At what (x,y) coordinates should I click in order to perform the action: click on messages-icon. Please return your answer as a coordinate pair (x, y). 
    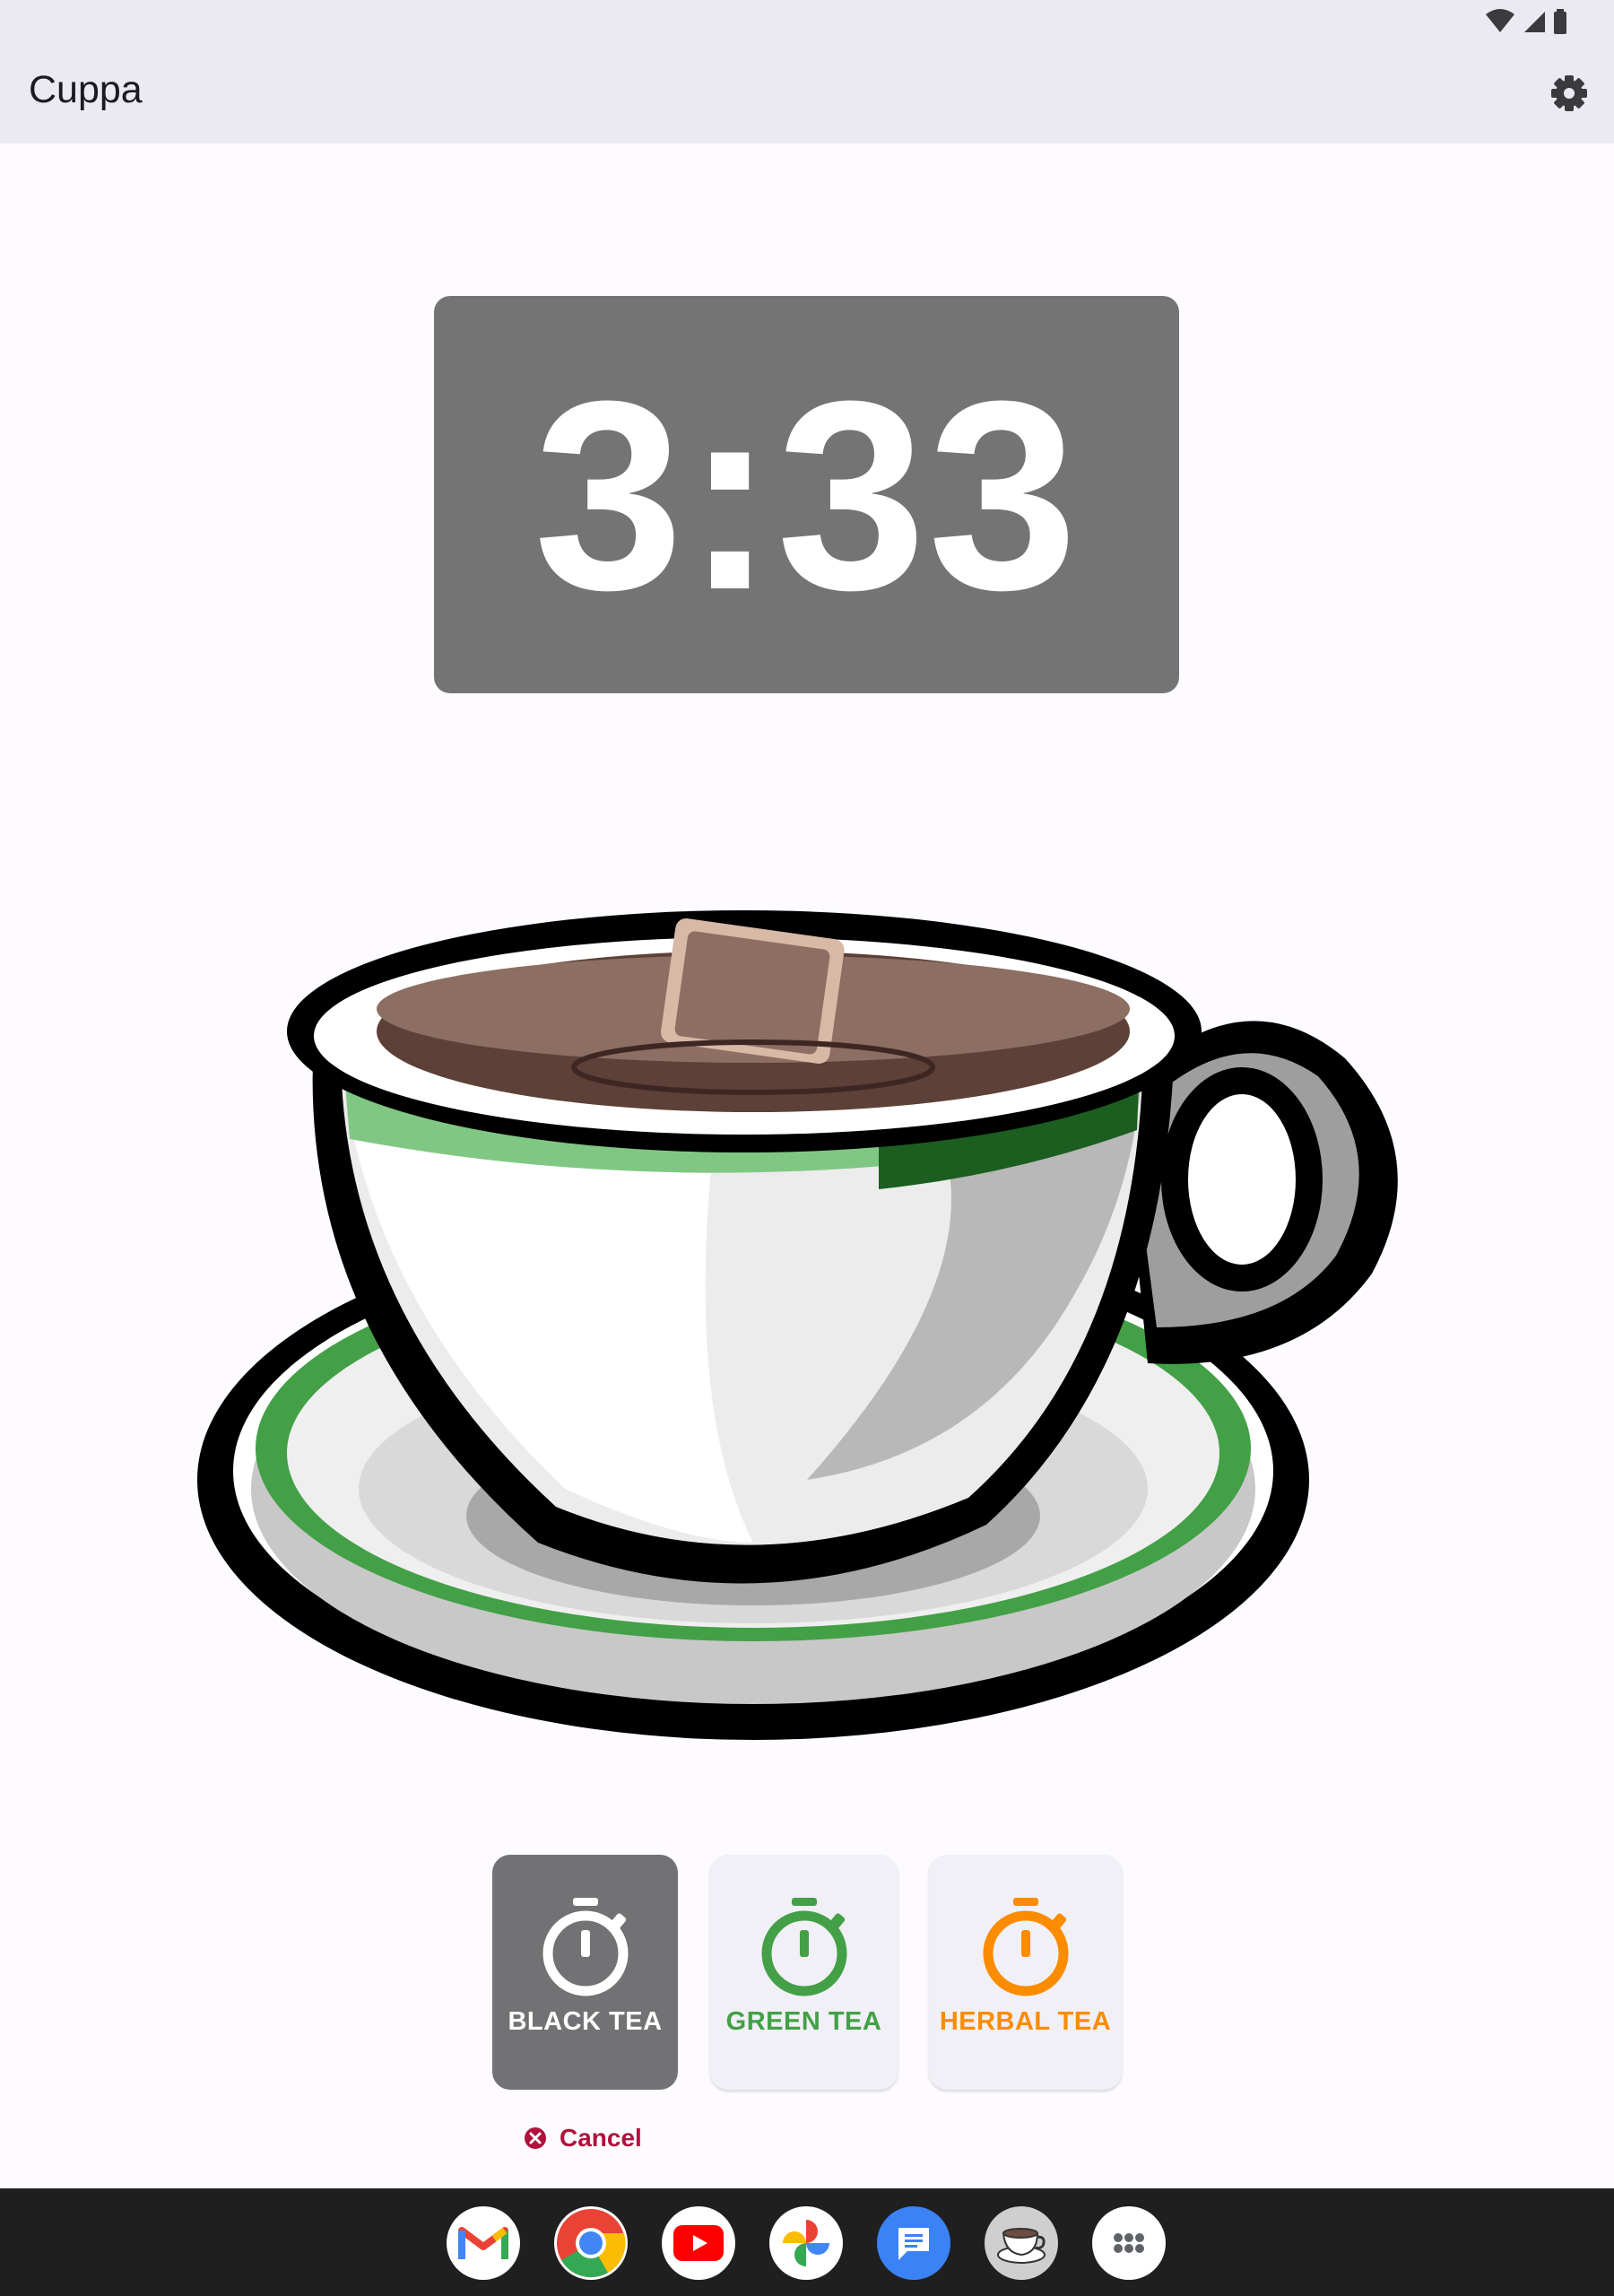
    Looking at the image, I should click on (913, 2243).